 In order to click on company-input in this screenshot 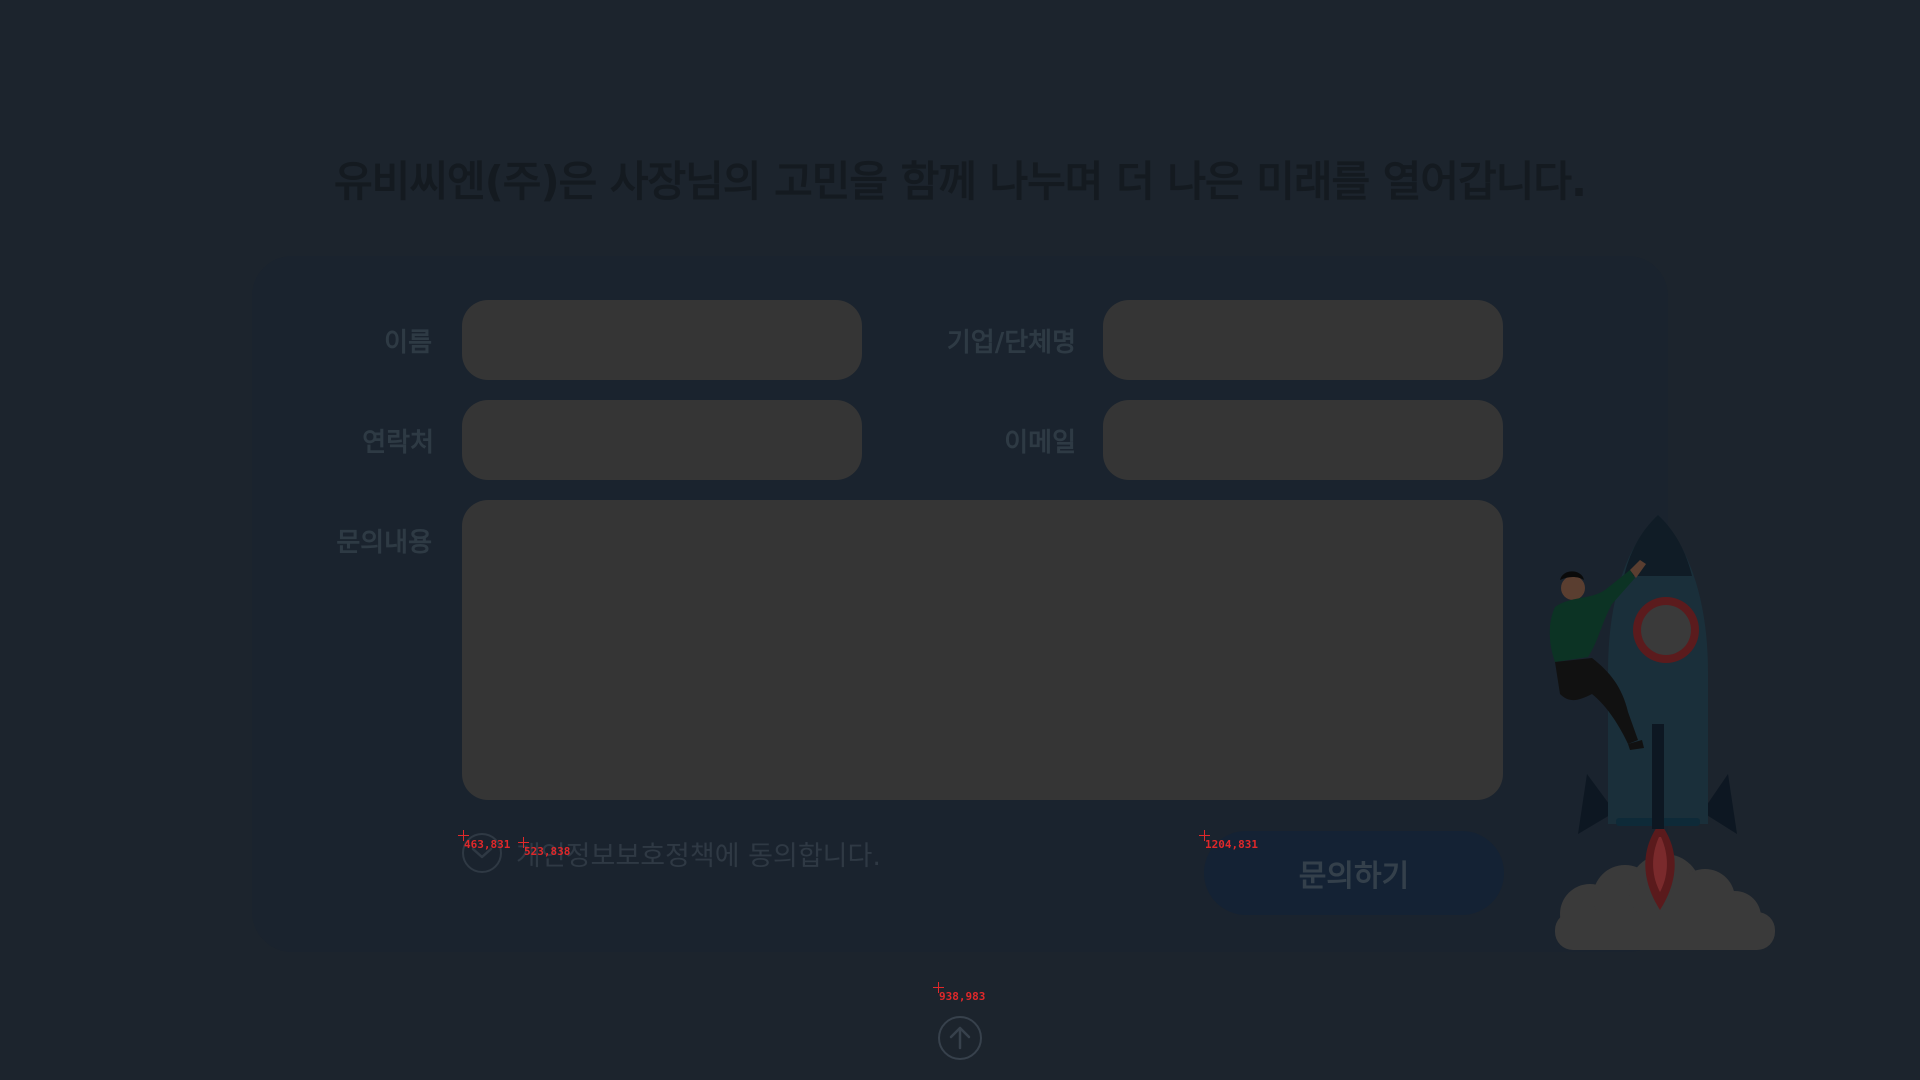, I will do `click(1303, 340)`.